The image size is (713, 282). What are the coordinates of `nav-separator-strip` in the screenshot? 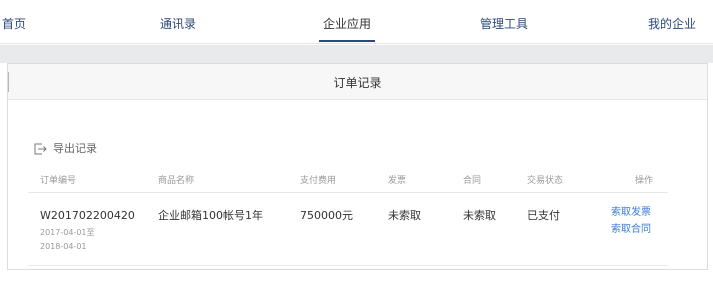 It's located at (356, 54).